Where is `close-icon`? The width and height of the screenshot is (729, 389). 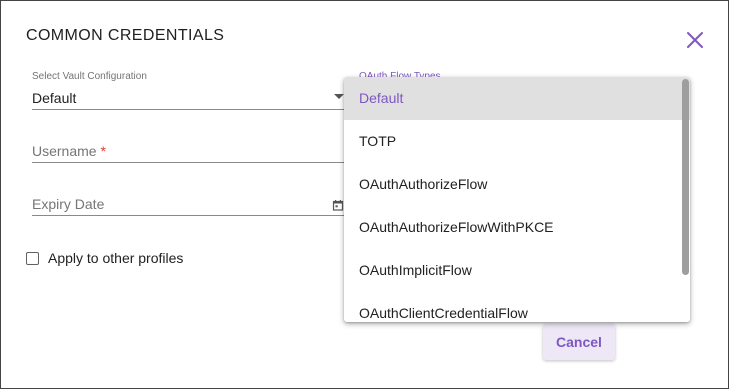 close-icon is located at coordinates (695, 40).